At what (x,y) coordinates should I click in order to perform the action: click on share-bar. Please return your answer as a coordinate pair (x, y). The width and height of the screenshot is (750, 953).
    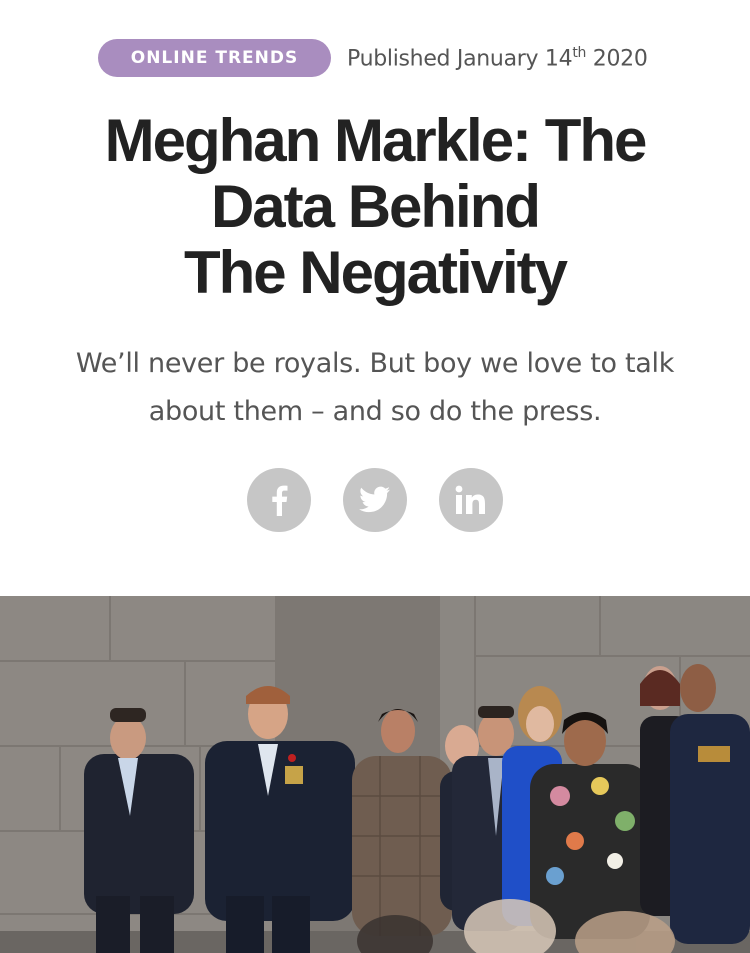
    Looking at the image, I should click on (375, 500).